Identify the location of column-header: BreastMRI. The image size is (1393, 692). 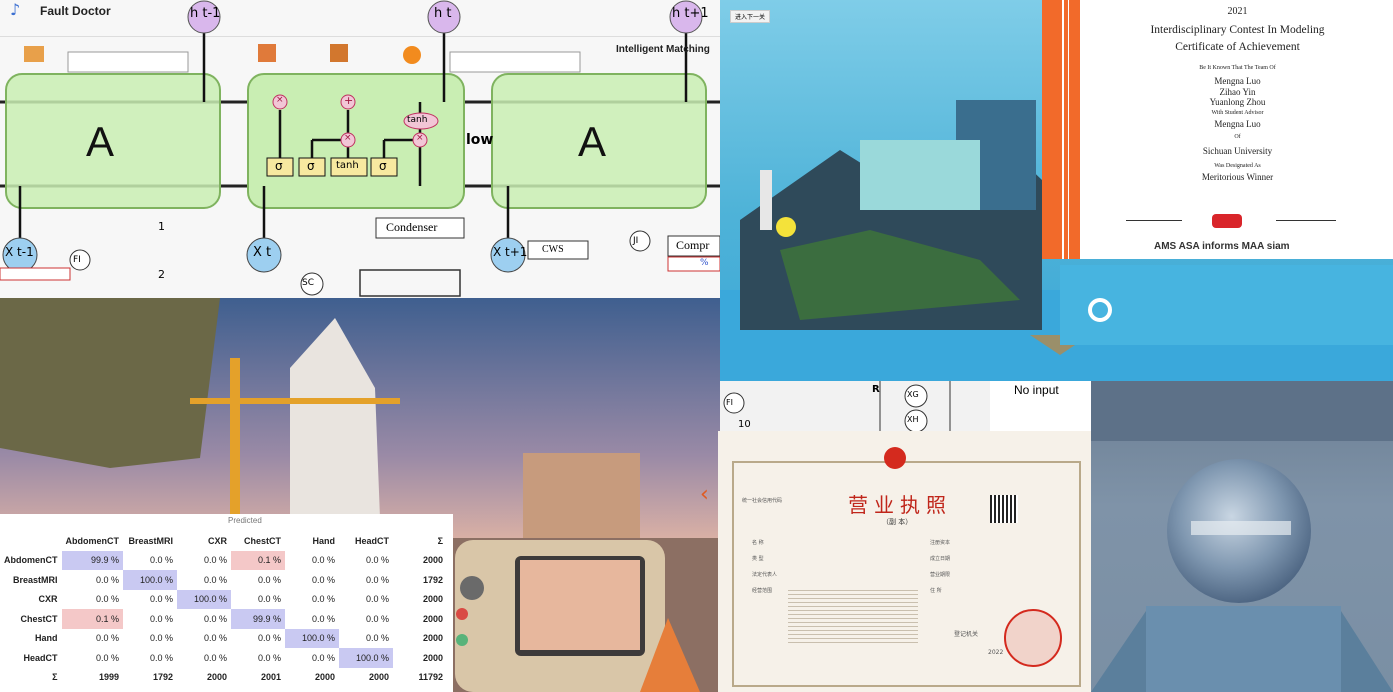
(150, 540).